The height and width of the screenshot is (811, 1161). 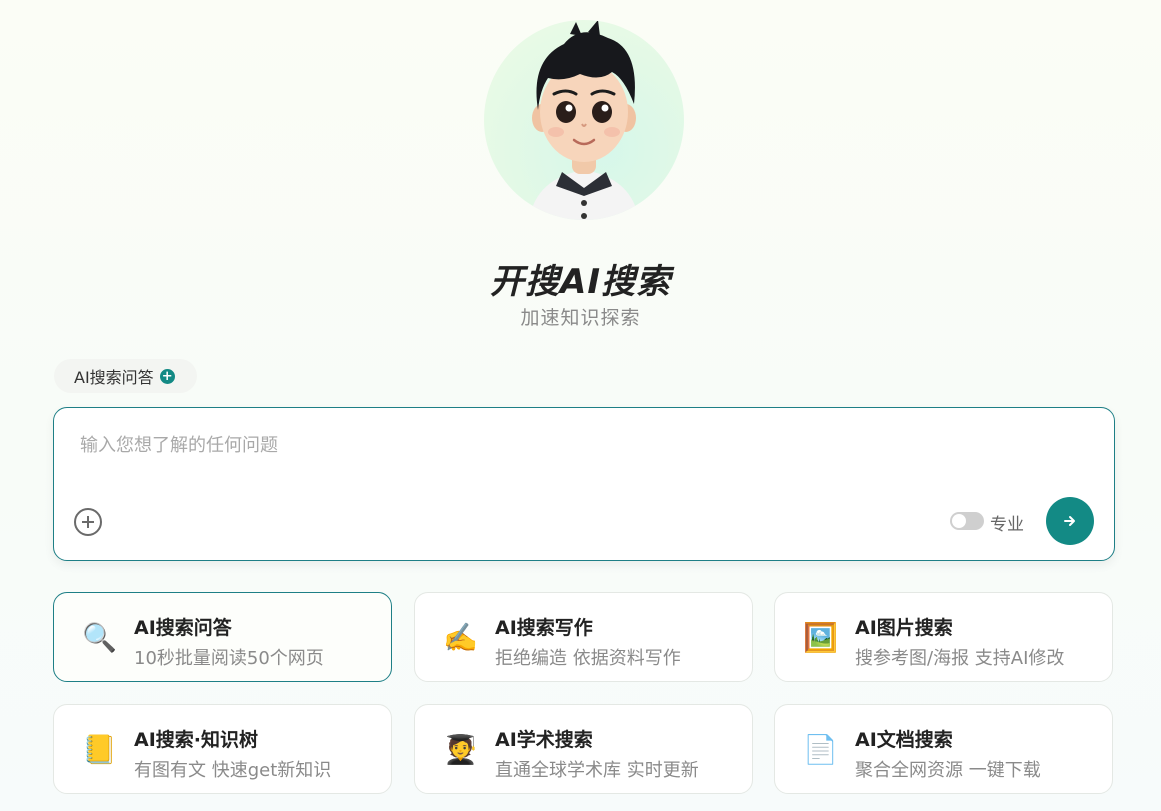 I want to click on card-ai-search-writing: ✍️ AI搜索写作 拒绝编造 依据资料写作, so click(x=583, y=637).